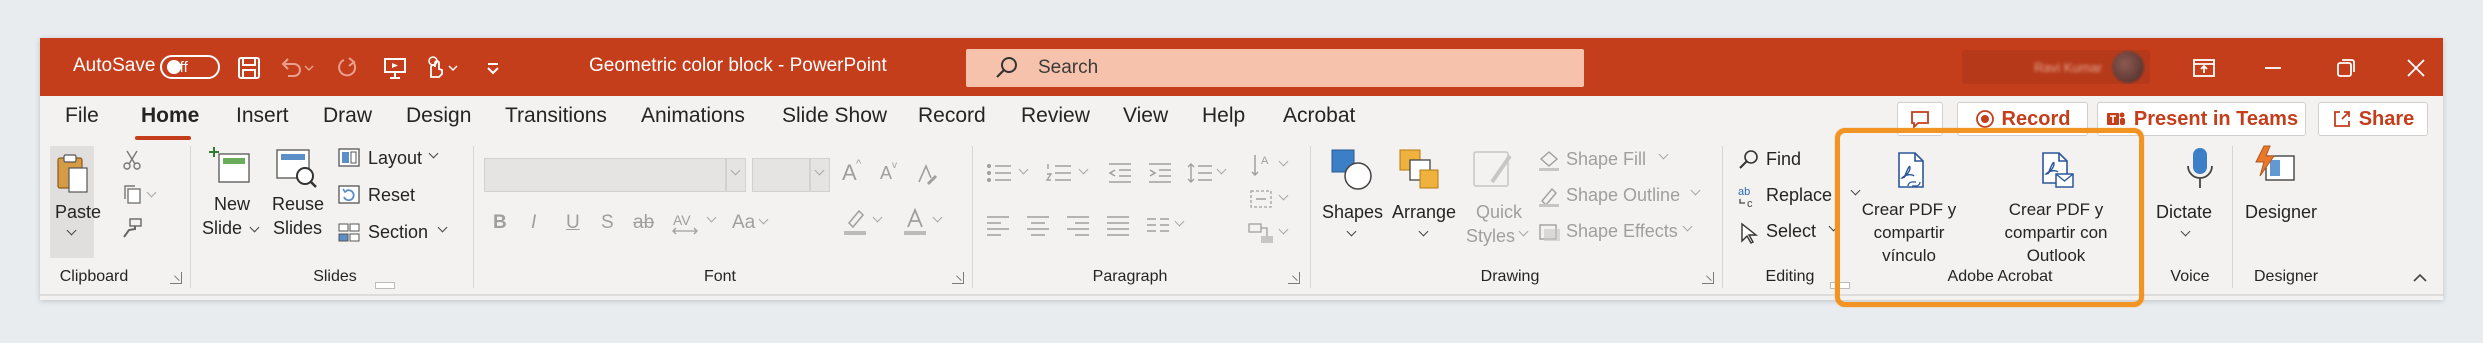 The height and width of the screenshot is (343, 2483). Describe the element at coordinates (442, 227) in the screenshot. I see `section-dropdown-icon` at that location.